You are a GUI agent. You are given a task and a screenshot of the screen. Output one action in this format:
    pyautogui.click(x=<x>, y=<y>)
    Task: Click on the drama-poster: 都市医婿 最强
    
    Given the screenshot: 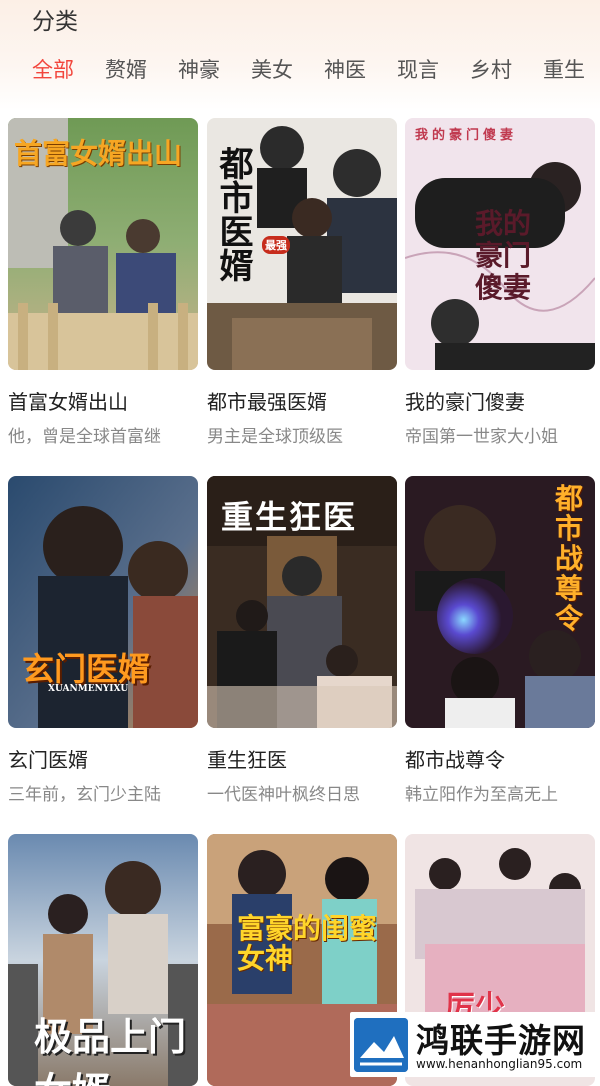 What is the action you would take?
    pyautogui.click(x=302, y=244)
    